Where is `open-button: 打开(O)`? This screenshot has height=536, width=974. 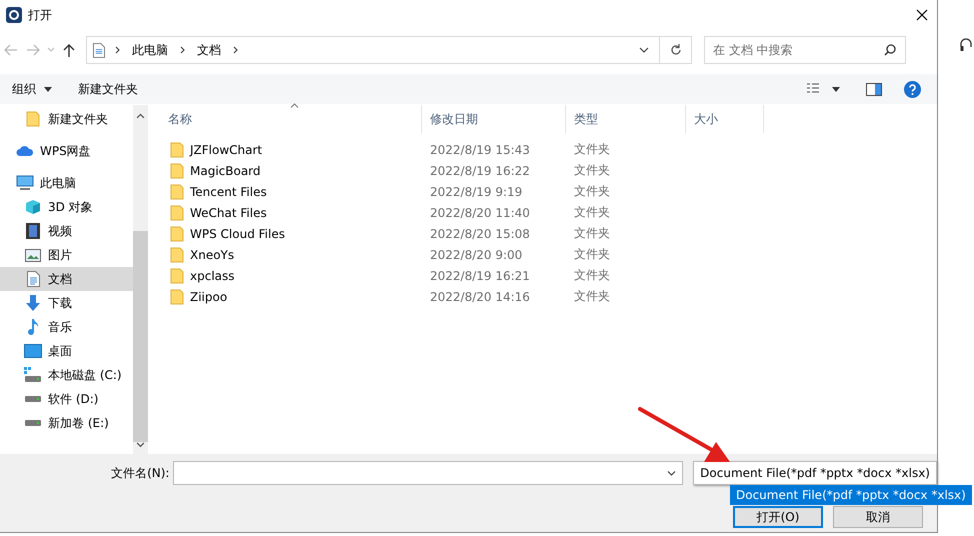 open-button: 打开(O) is located at coordinates (778, 517).